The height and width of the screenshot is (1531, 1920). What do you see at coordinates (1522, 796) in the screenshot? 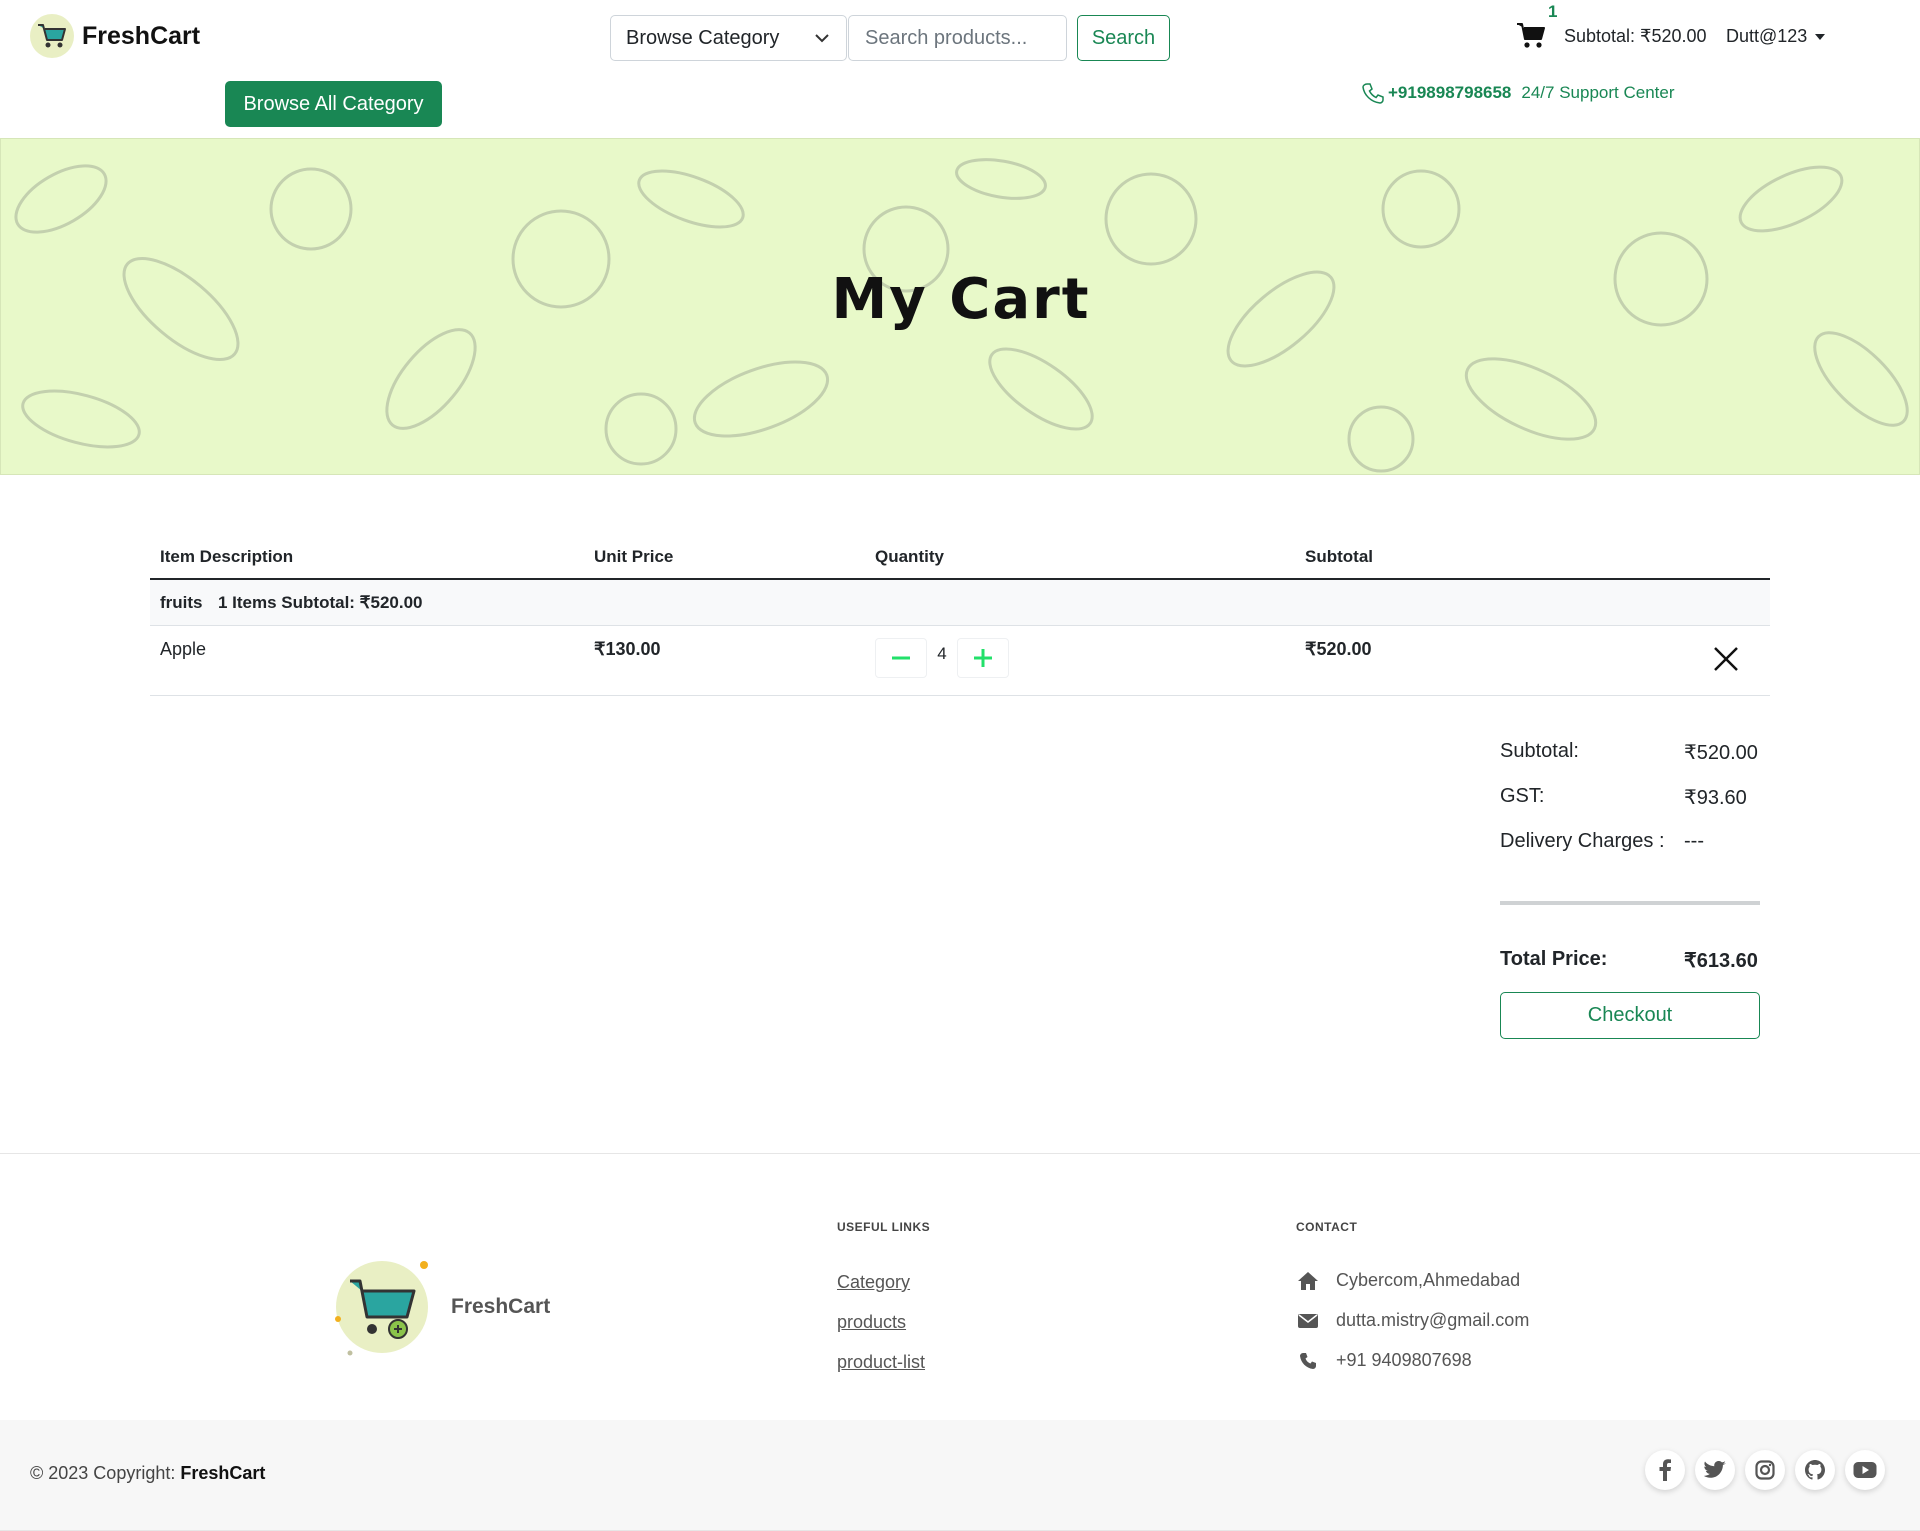
I see `summary-gst-label: GST:` at bounding box center [1522, 796].